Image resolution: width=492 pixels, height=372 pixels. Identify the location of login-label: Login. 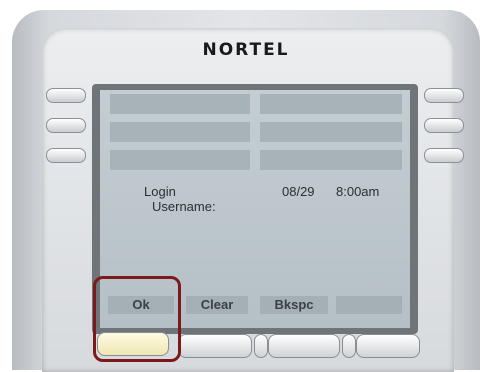
(160, 191).